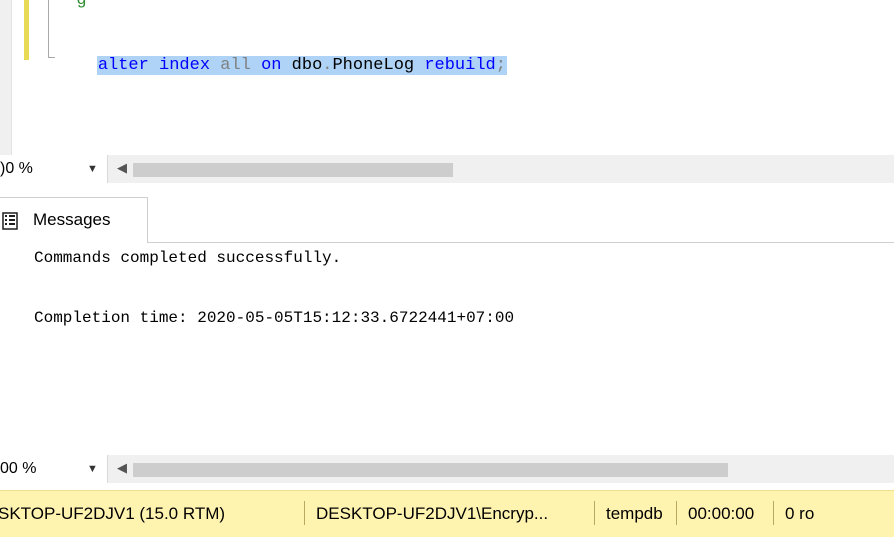  I want to click on code-line-comment: --g, so click(71, 5).